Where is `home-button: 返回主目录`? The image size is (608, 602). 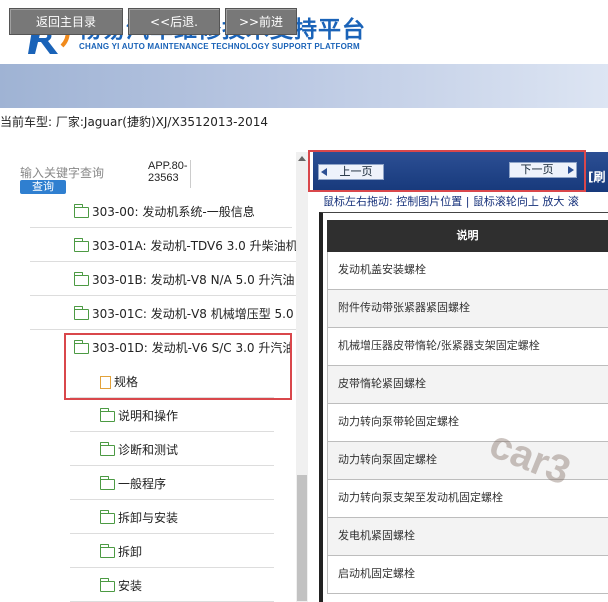
home-button: 返回主目录 is located at coordinates (66, 21).